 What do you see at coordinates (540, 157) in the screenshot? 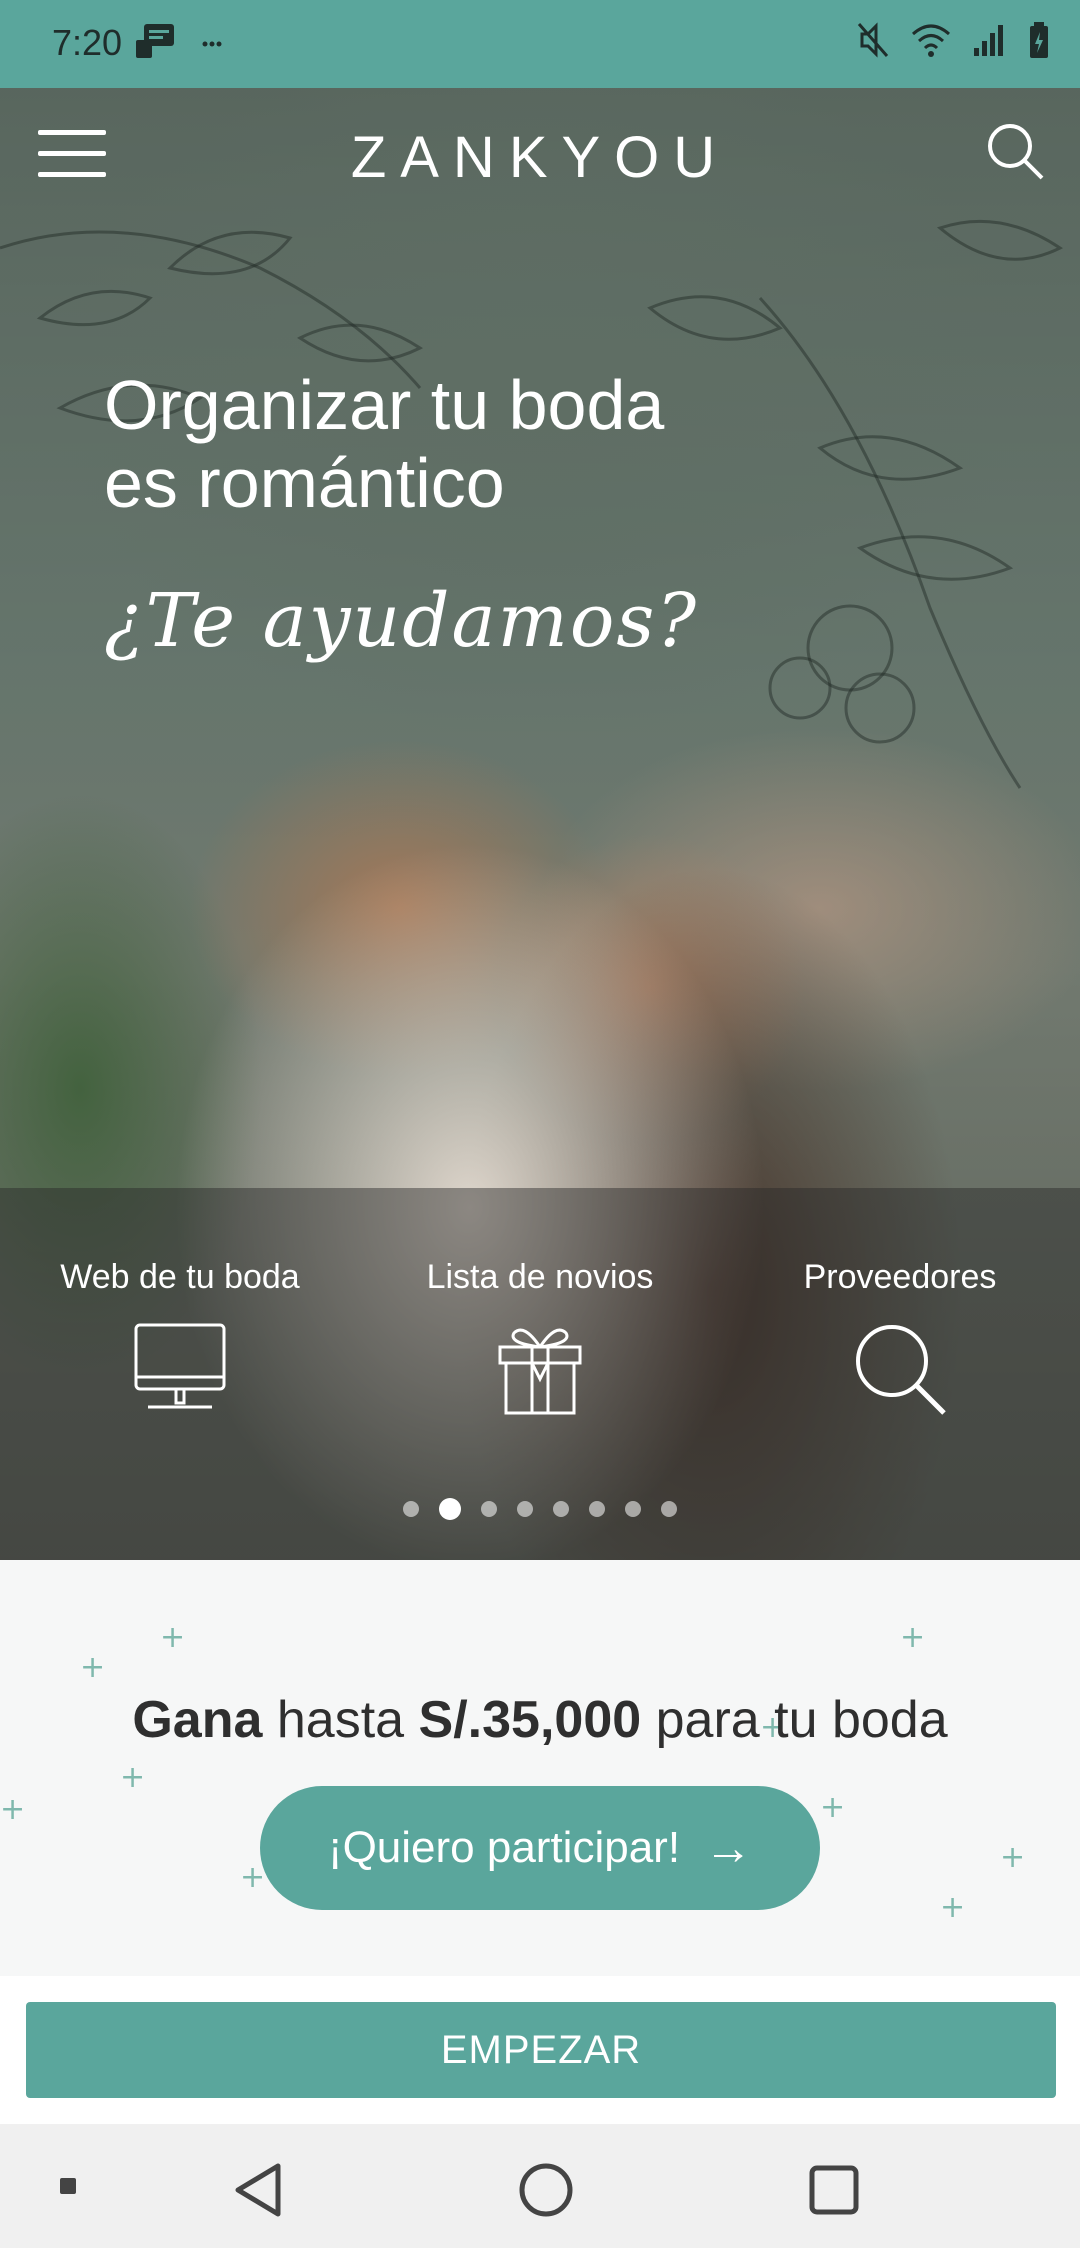
I see `zankyou-logo: ZANKYOU` at bounding box center [540, 157].